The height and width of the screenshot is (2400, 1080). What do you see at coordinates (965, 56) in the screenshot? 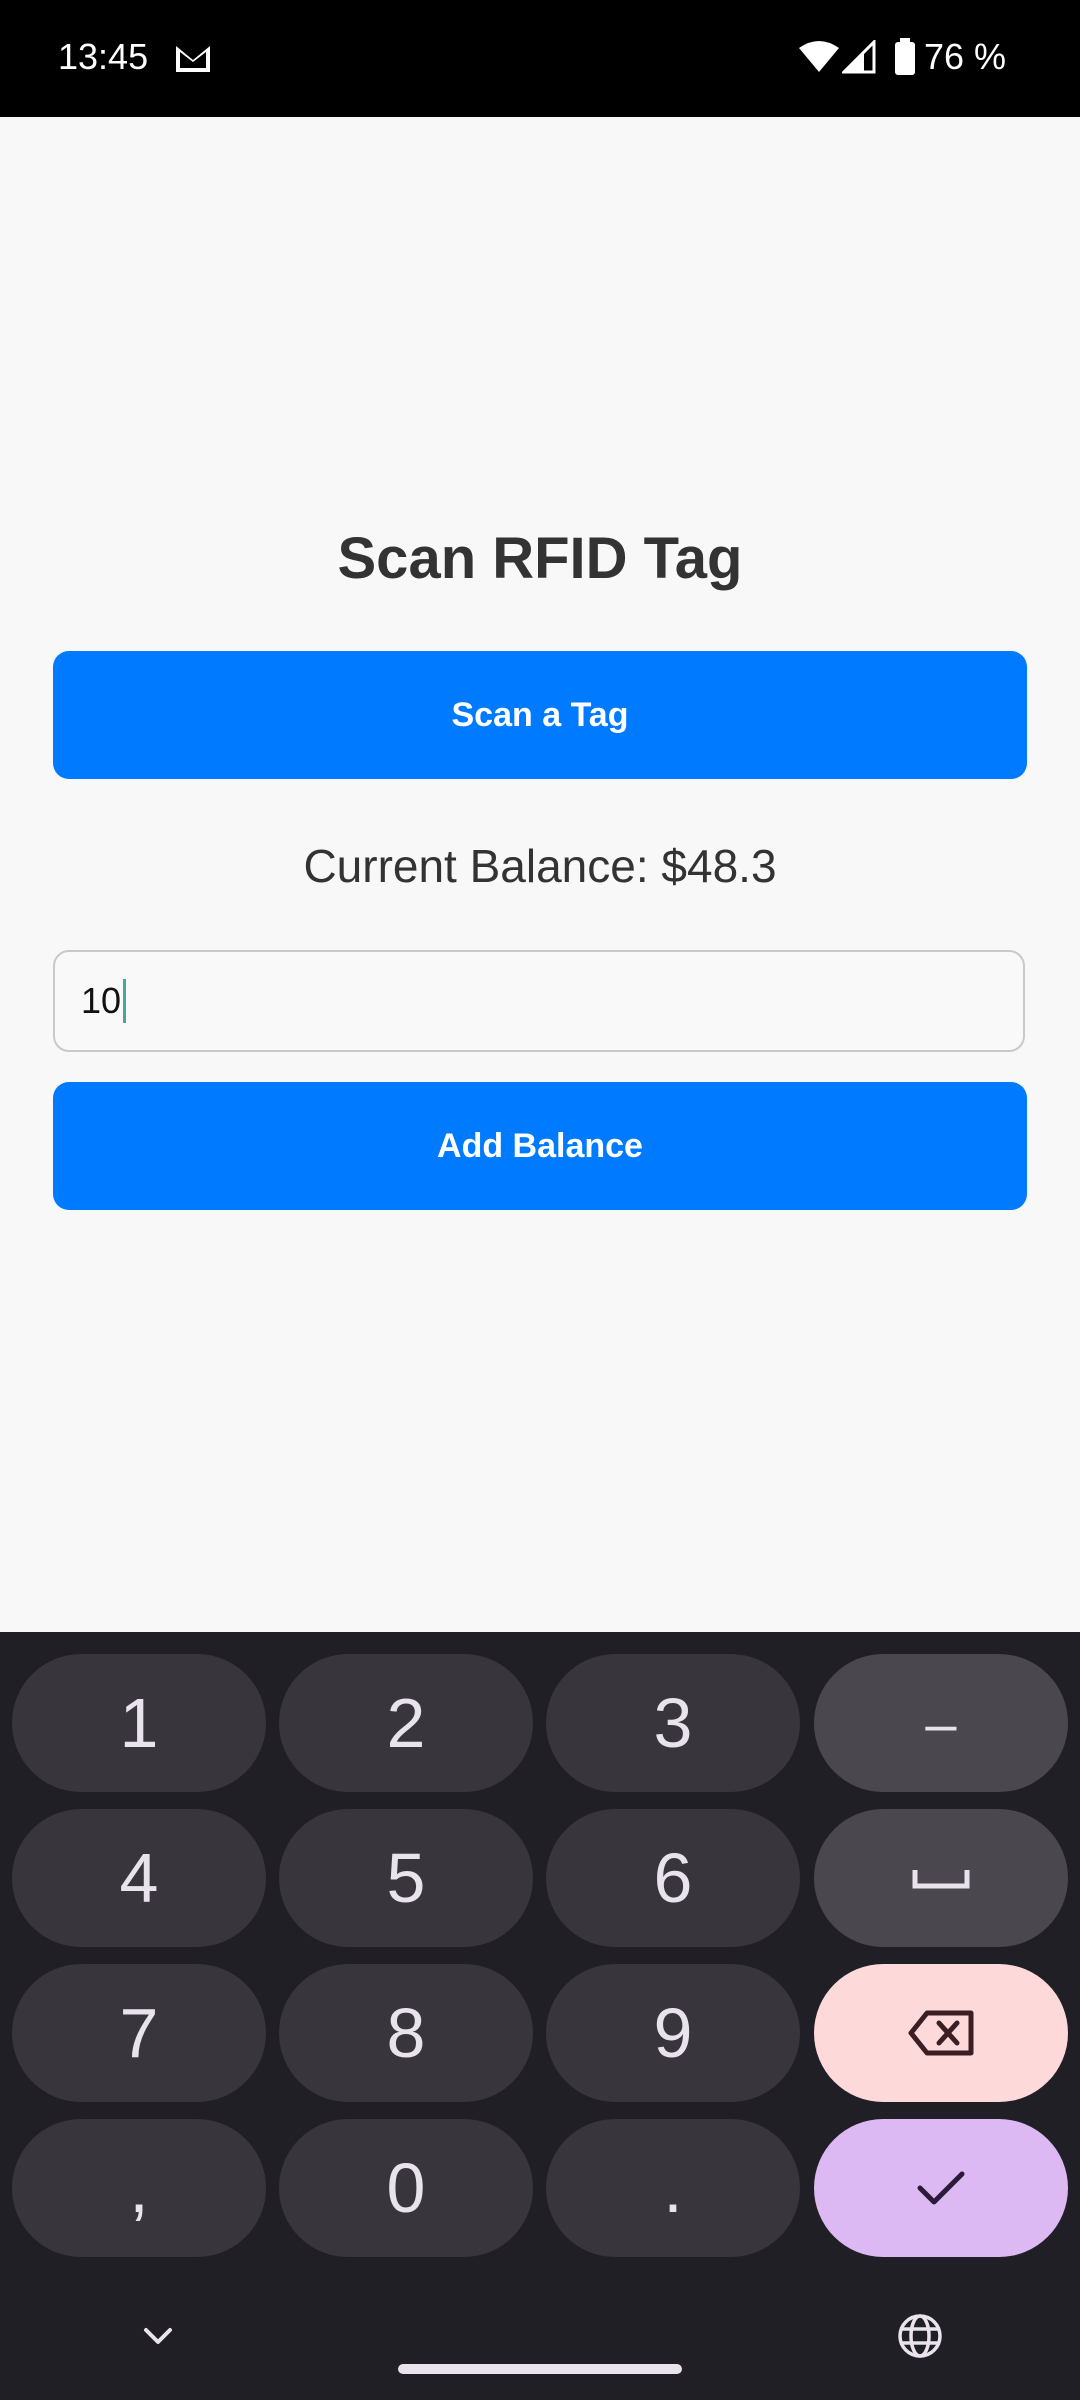
I see `battery-percent: 76 %` at bounding box center [965, 56].